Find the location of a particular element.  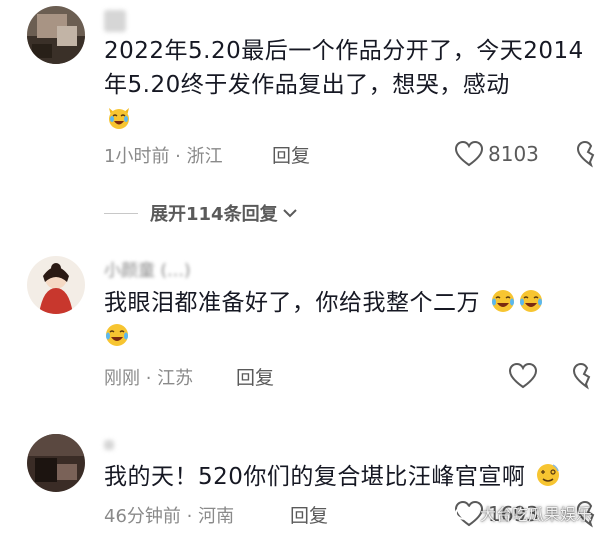

like-button: 8103 is located at coordinates (496, 154).